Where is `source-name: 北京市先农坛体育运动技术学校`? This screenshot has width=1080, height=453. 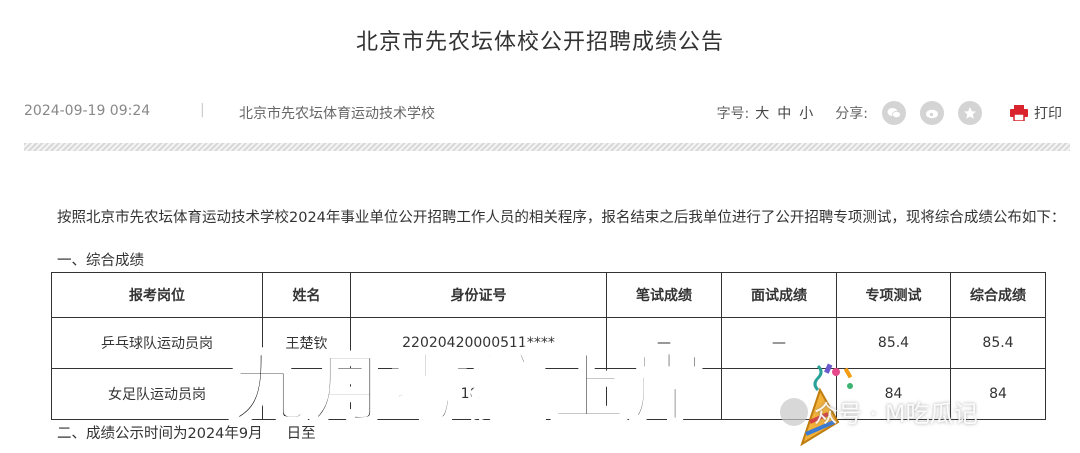
source-name: 北京市先农坛体育运动技术学校 is located at coordinates (337, 114).